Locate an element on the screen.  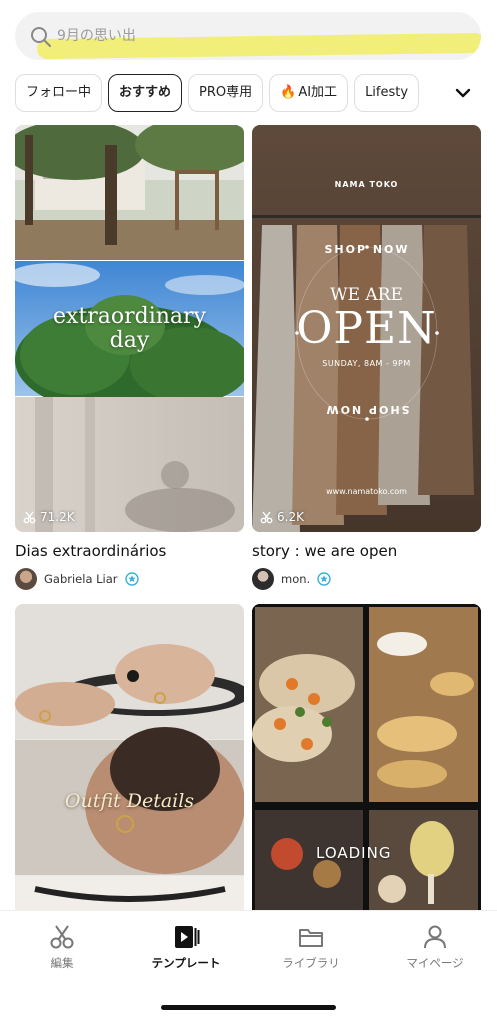
chip-ai-edit-label: AI加工 is located at coordinates (318, 92).